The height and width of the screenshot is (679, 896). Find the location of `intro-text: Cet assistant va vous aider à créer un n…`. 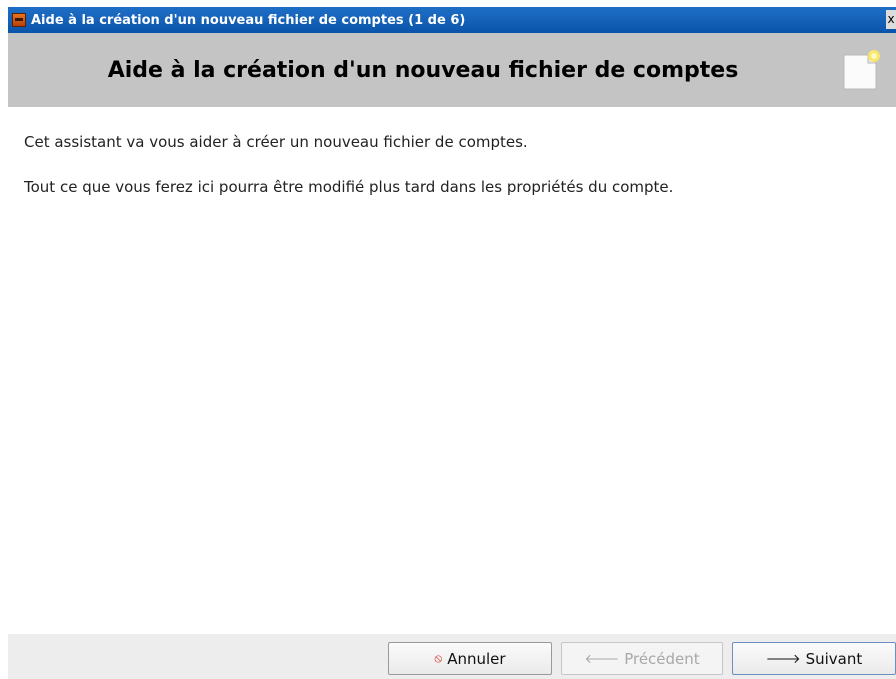

intro-text: Cet assistant va vous aider à créer un n… is located at coordinates (276, 142).